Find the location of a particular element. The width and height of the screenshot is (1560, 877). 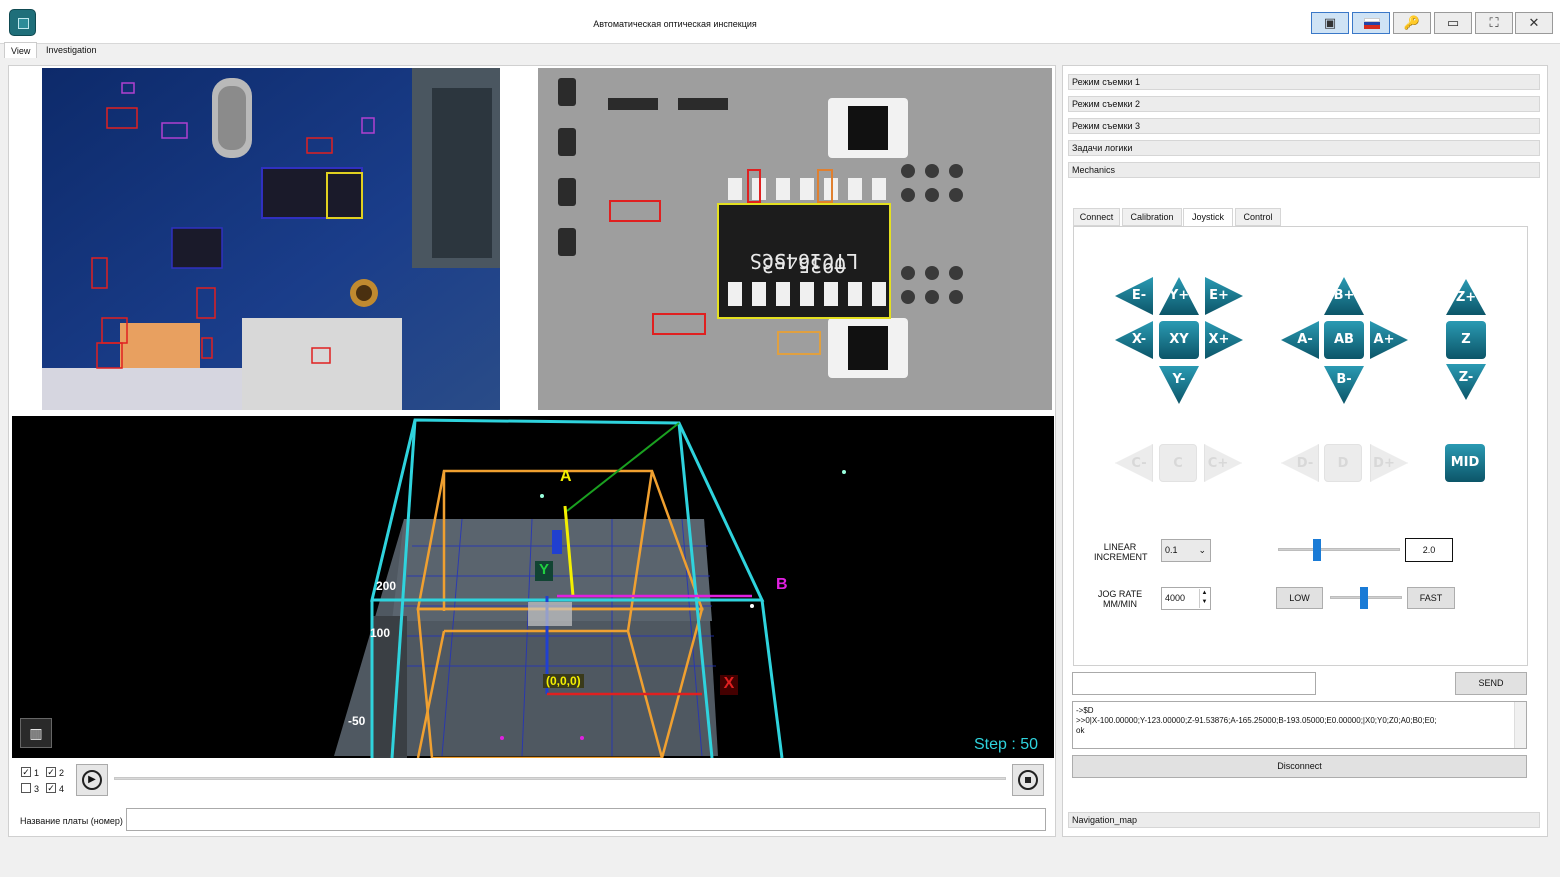

linear-increment-select: 0.1 ⌄ is located at coordinates (1186, 550).